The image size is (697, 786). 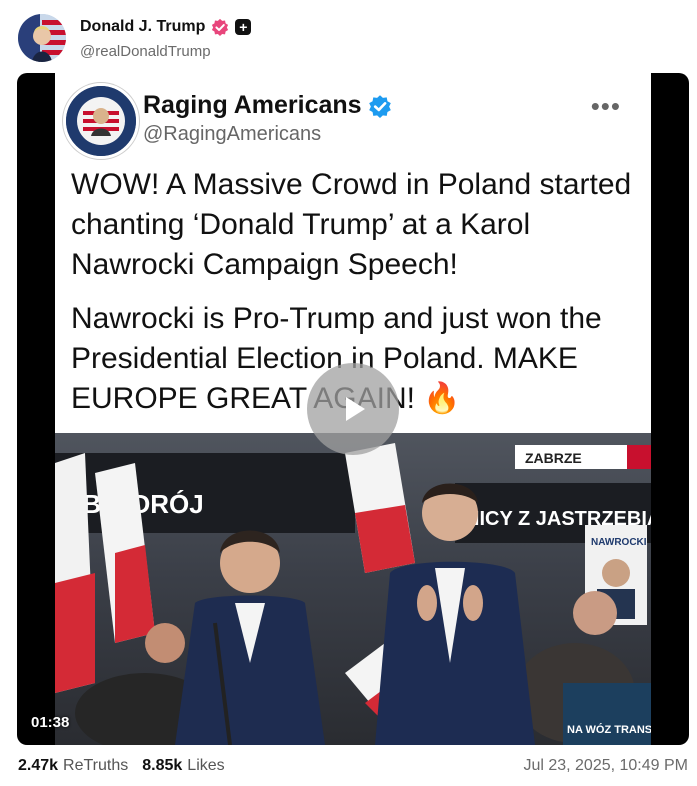 What do you see at coordinates (442, 398) in the screenshot?
I see `fire-emoji-icon: 🔥` at bounding box center [442, 398].